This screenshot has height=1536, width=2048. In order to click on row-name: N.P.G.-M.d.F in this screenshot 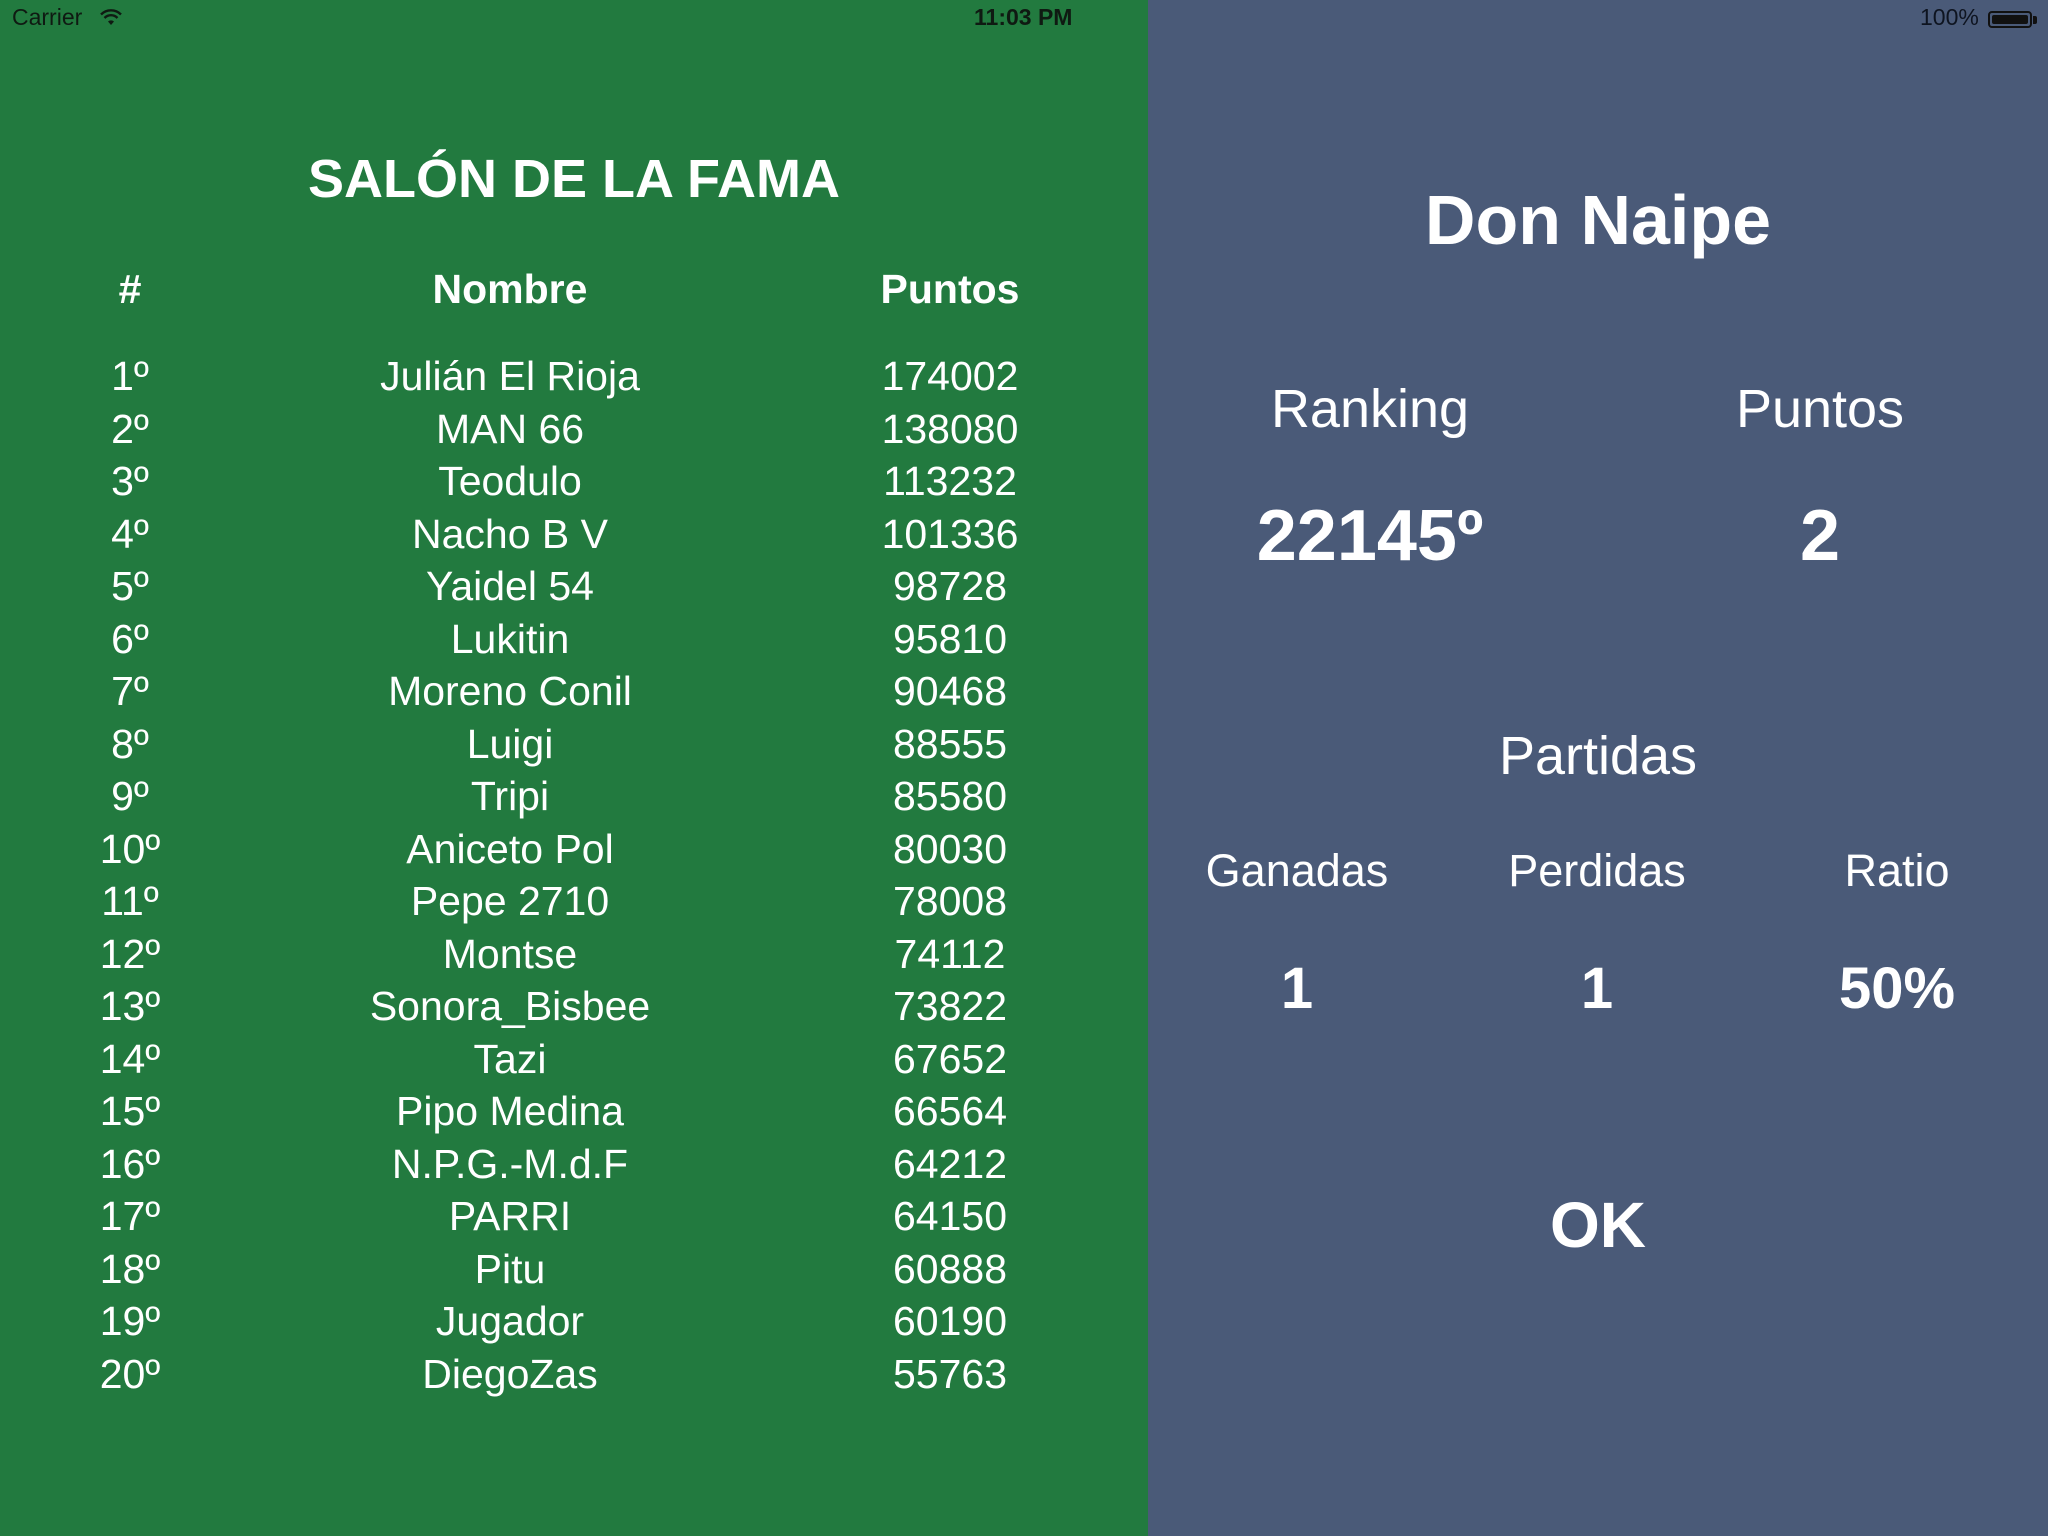, I will do `click(510, 1163)`.